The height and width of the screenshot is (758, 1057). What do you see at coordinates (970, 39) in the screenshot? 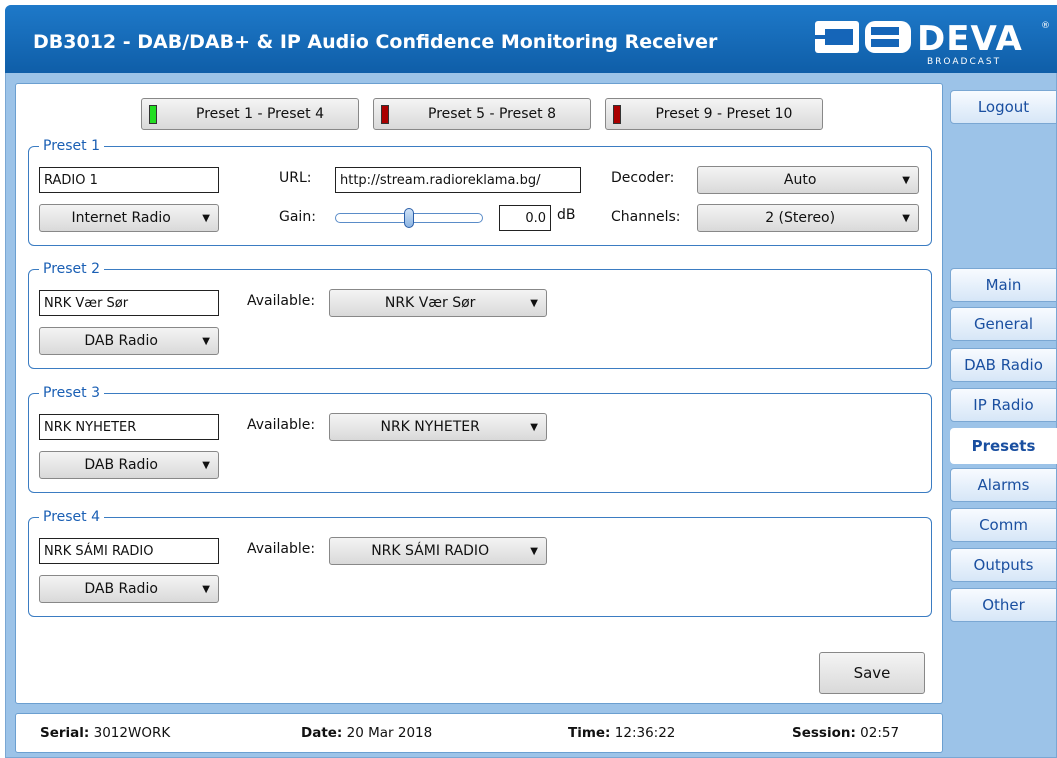
I see `logo-text: DEVA` at bounding box center [970, 39].